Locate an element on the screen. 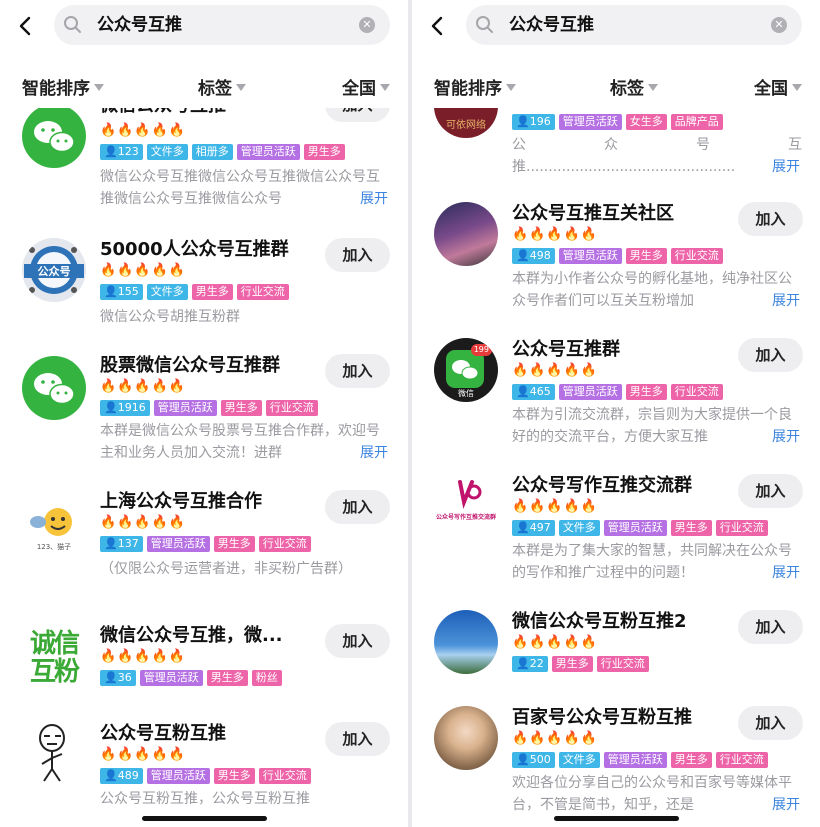 Image resolution: width=820 pixels, height=827 pixels. group-description: 微信公众号胡推互粉群 is located at coordinates (170, 317).